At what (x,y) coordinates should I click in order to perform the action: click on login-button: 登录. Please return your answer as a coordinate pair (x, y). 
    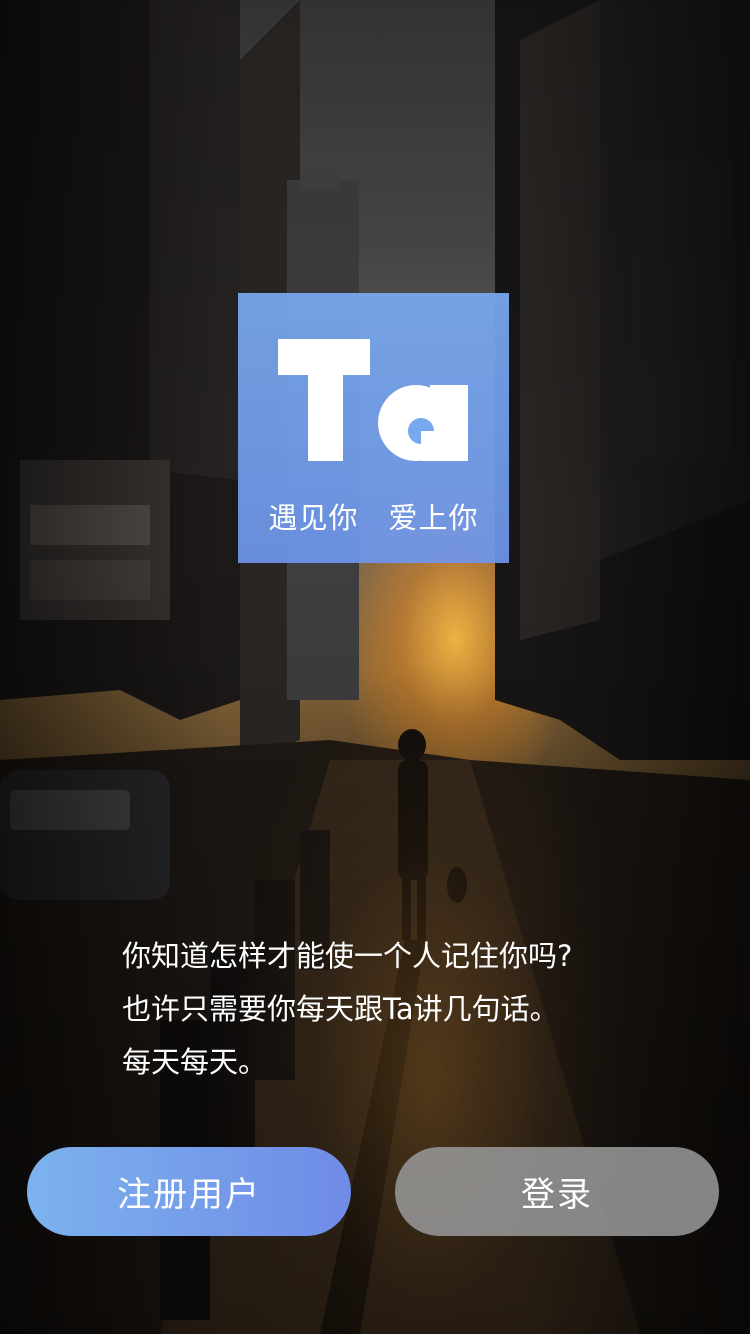
    Looking at the image, I should click on (557, 1191).